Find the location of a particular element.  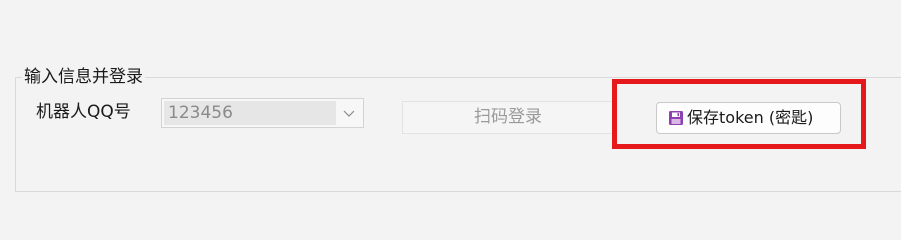

scan-login-button: 扫码登录 is located at coordinates (508, 117).